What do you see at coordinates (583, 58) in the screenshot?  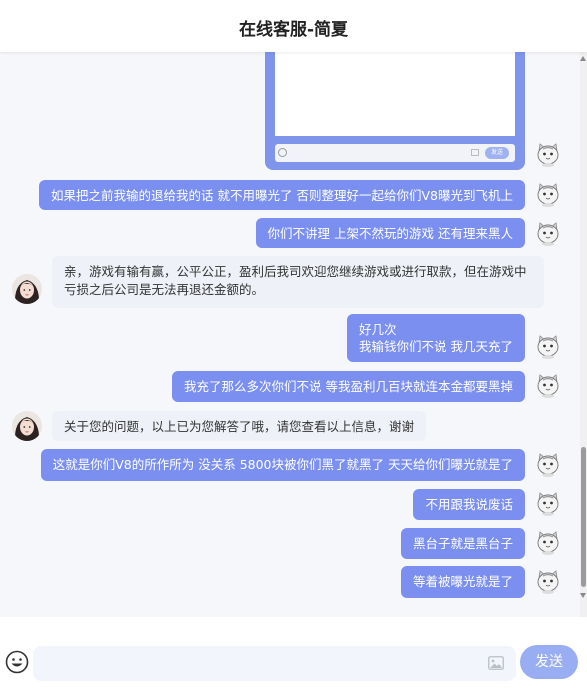 I see `scroll-up-arrow-icon` at bounding box center [583, 58].